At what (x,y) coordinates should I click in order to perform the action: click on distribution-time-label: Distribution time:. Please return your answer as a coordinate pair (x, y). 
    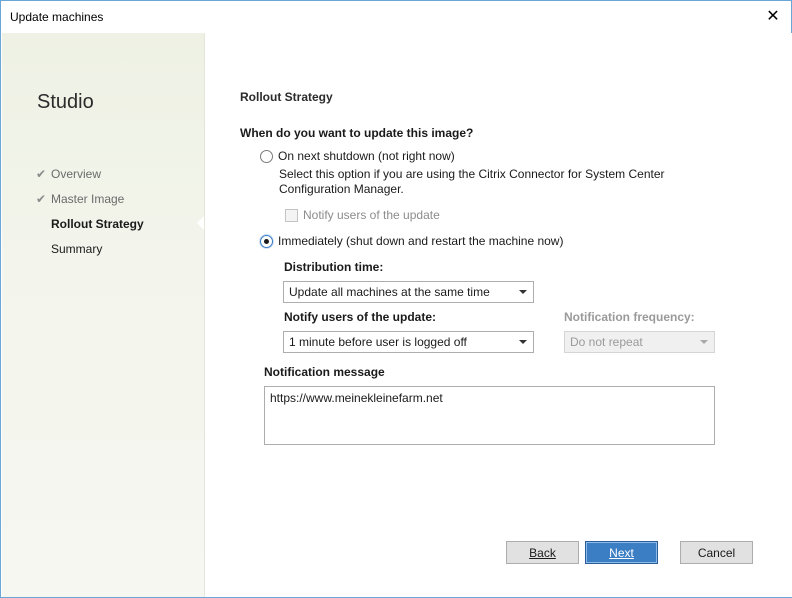
    Looking at the image, I should click on (334, 267).